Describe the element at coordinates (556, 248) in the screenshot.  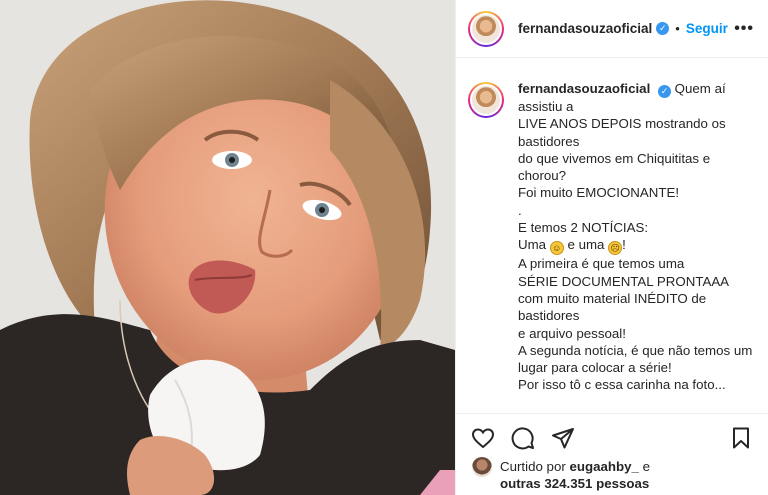
I see `happy-face-emoji-icon: ☺` at that location.